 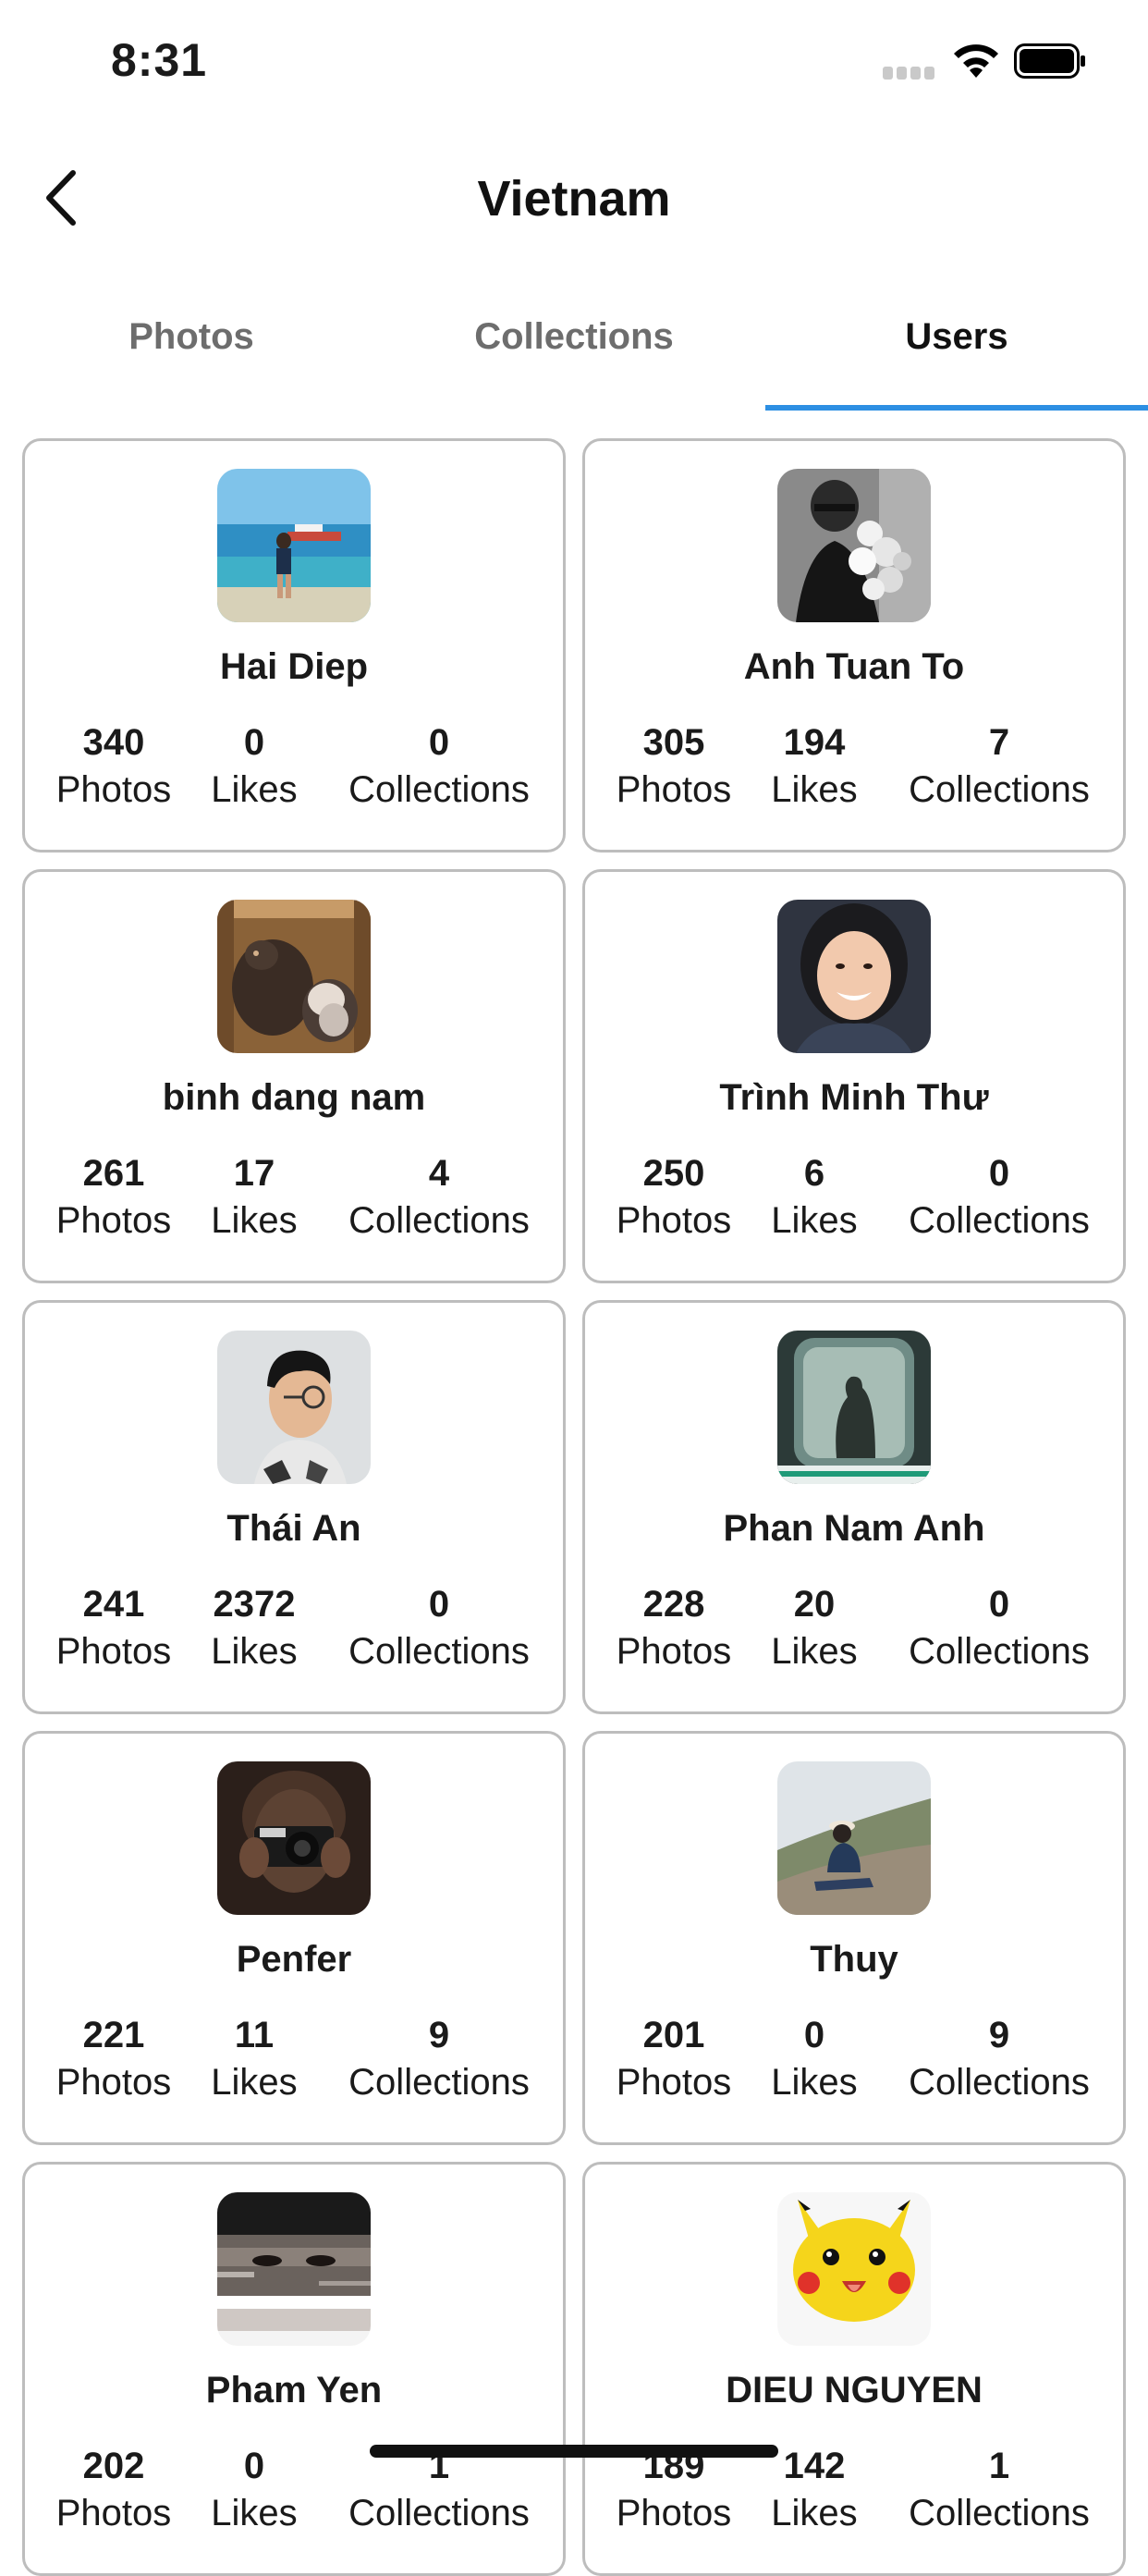 What do you see at coordinates (854, 1959) in the screenshot?
I see `user-name: Thuy` at bounding box center [854, 1959].